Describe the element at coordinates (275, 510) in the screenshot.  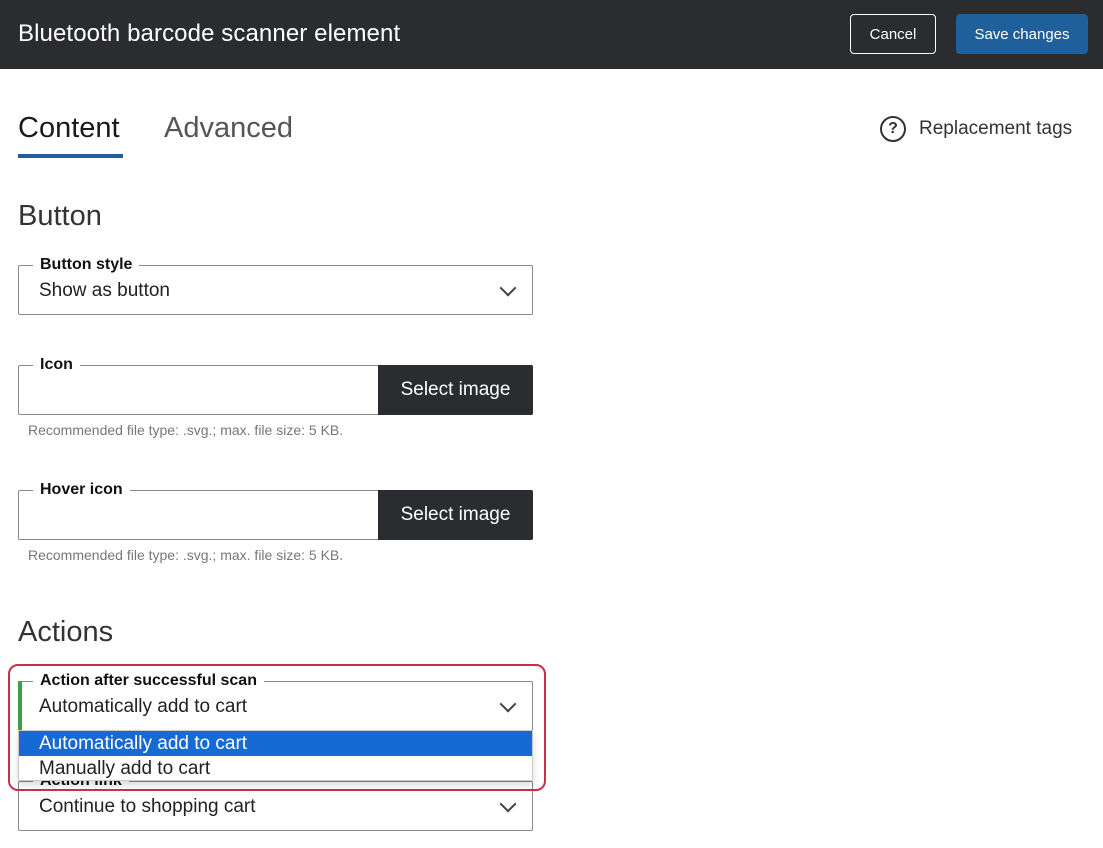
I see `hover-icon-field: Hover icon Select image` at that location.